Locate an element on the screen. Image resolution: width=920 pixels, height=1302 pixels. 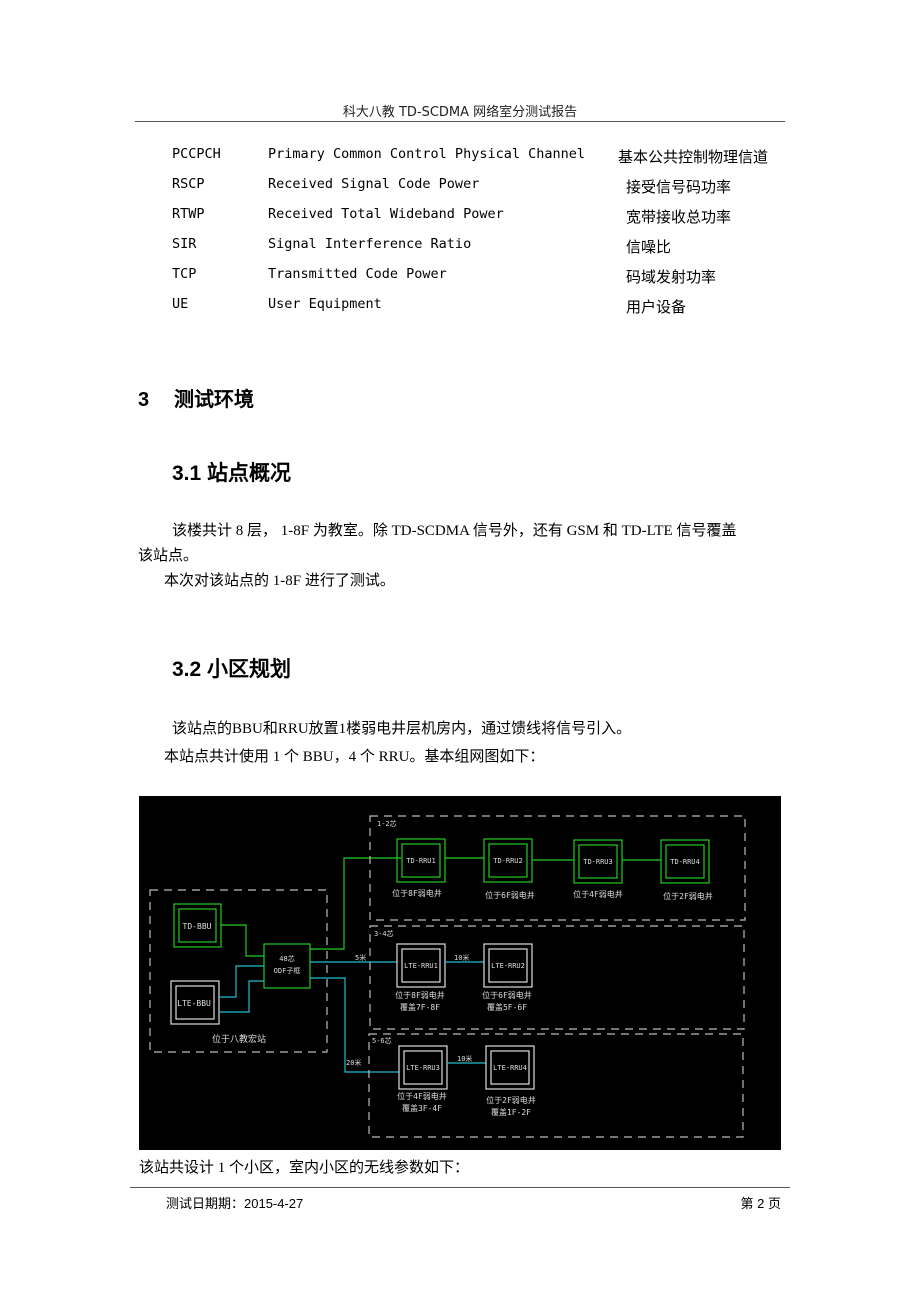
lte-rru-coverage: 覆盖1F-2F is located at coordinates (511, 1112).